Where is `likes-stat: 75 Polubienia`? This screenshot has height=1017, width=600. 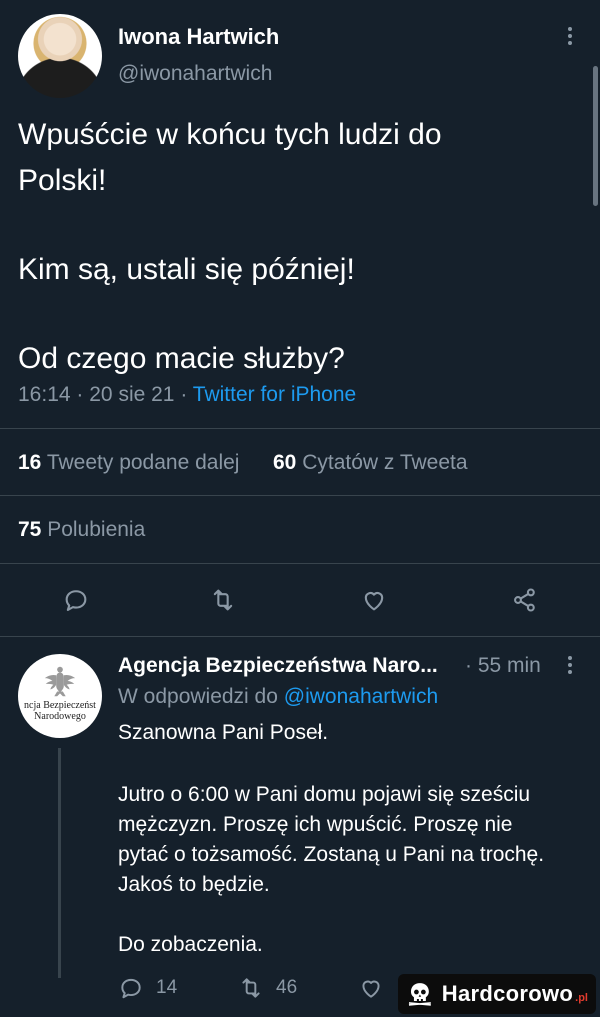
likes-stat: 75 Polubienia is located at coordinates (81, 530).